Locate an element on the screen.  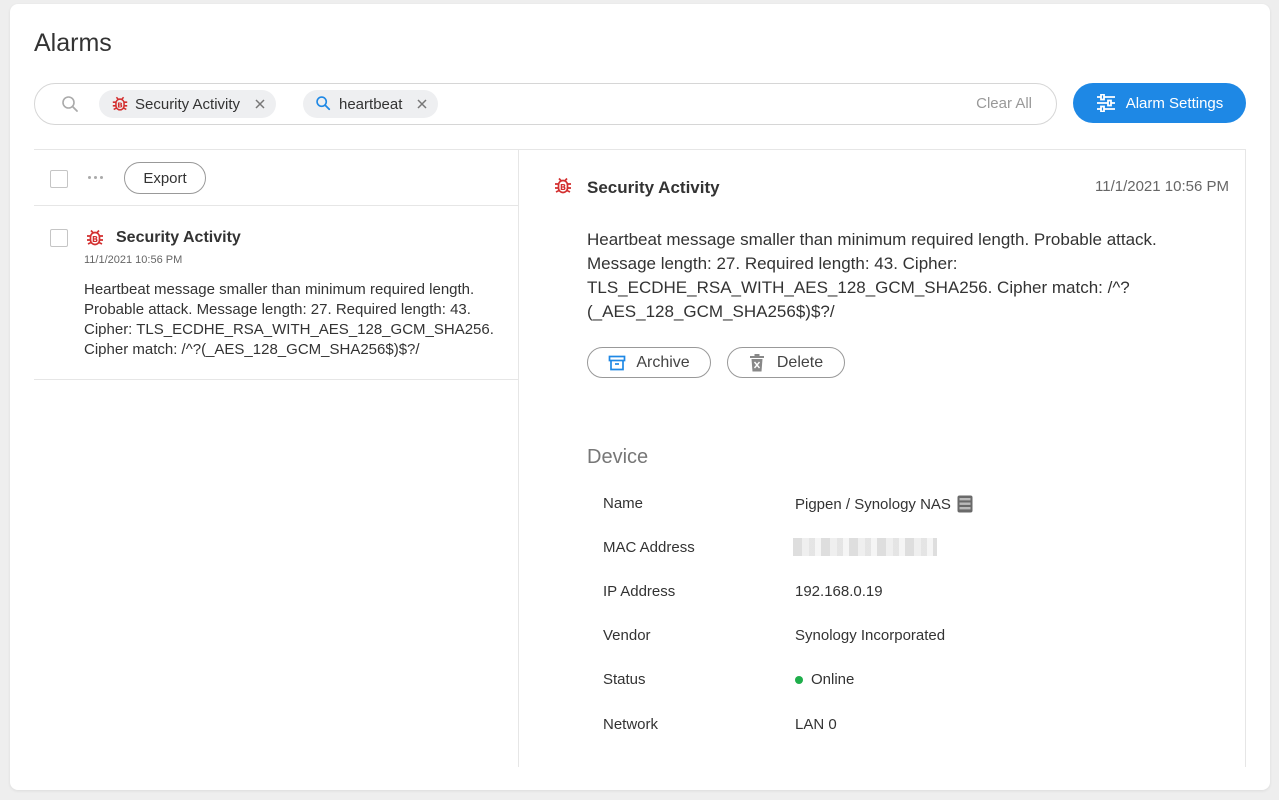
chip-label: heartbeat is located at coordinates (371, 104).